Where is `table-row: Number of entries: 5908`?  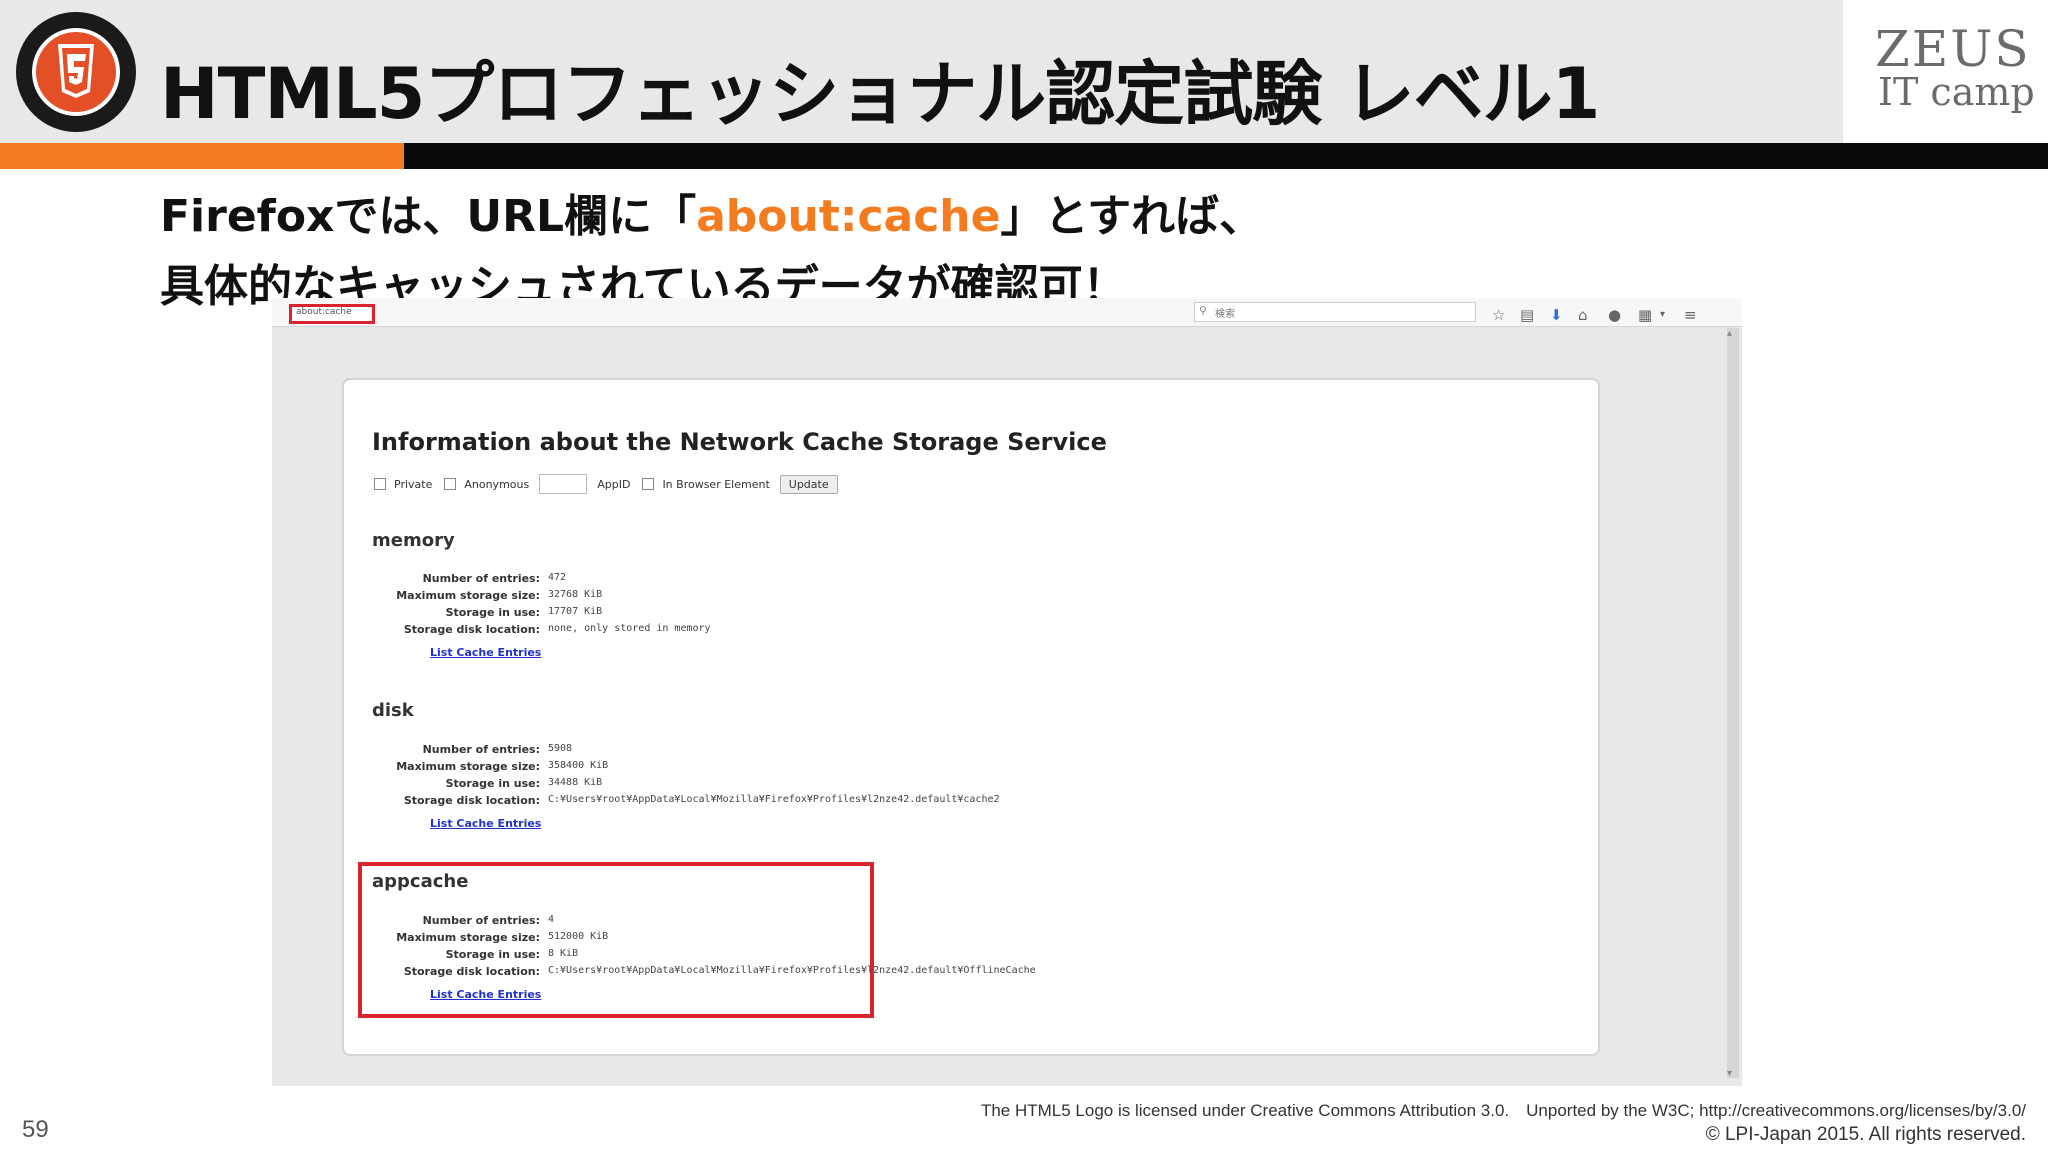 table-row: Number of entries: 5908 is located at coordinates (822, 751).